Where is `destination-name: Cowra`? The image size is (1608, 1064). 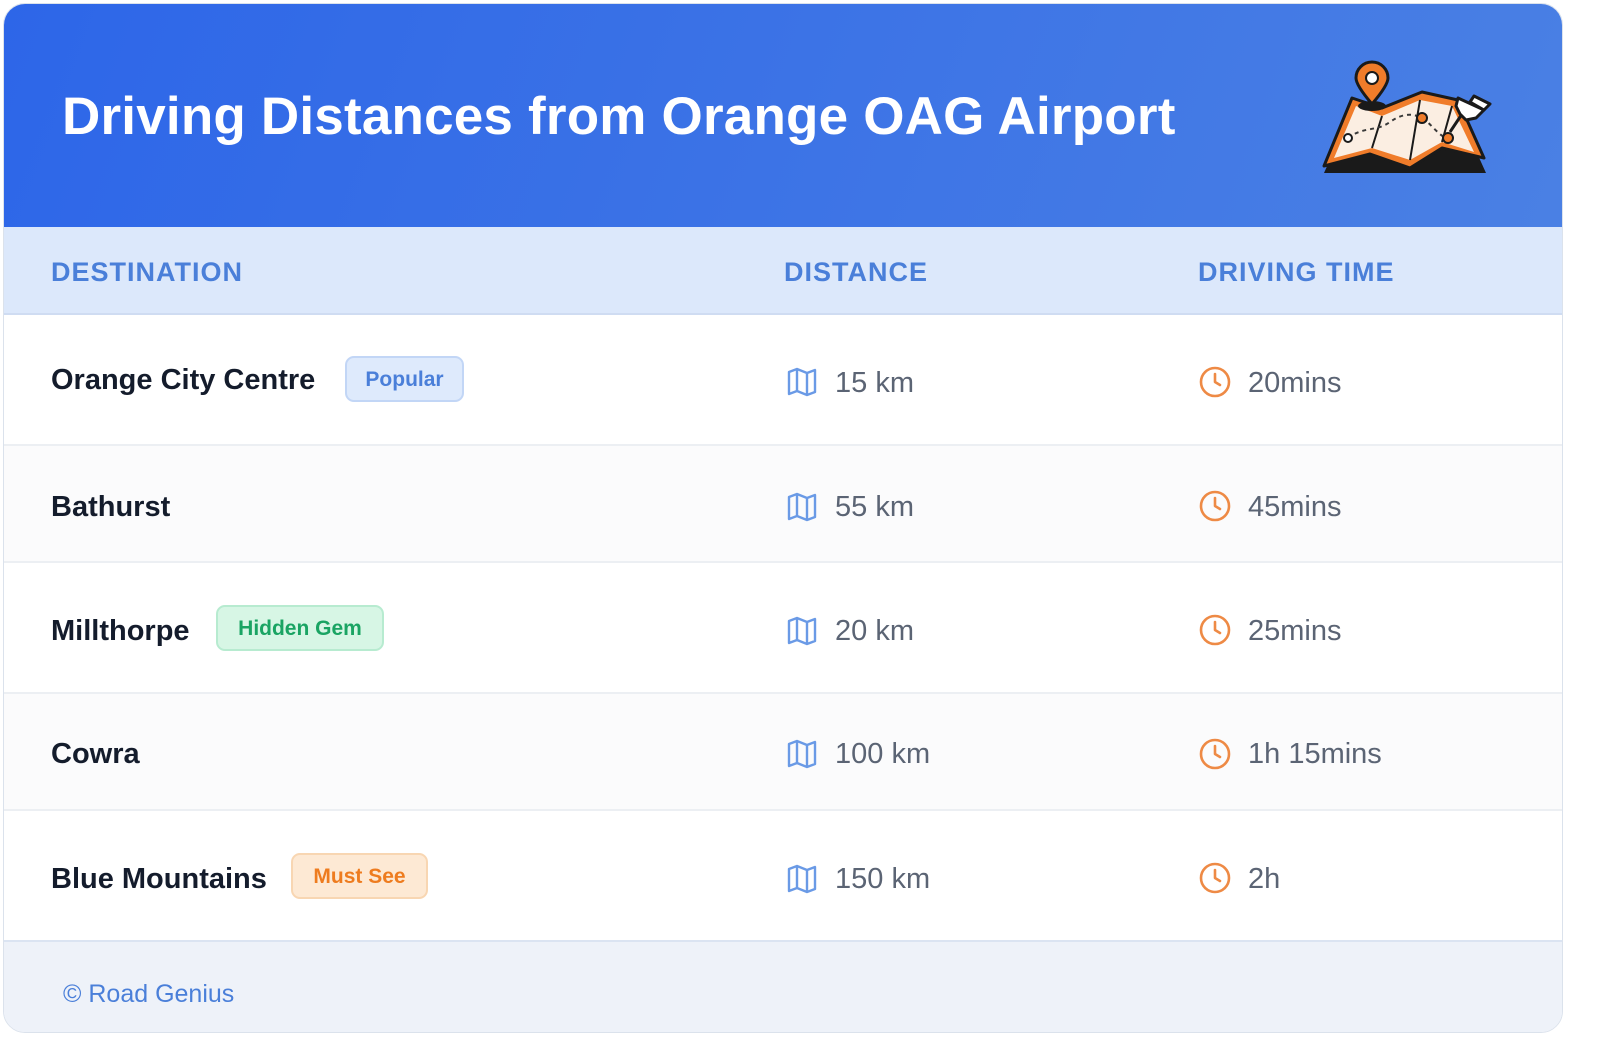 destination-name: Cowra is located at coordinates (95, 754).